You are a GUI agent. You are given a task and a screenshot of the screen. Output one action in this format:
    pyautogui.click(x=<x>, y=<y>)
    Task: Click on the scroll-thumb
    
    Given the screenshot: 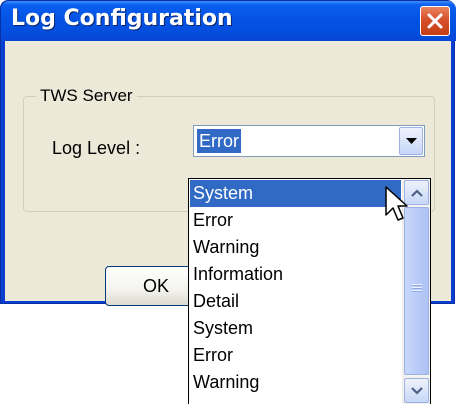 What is the action you would take?
    pyautogui.click(x=416, y=291)
    